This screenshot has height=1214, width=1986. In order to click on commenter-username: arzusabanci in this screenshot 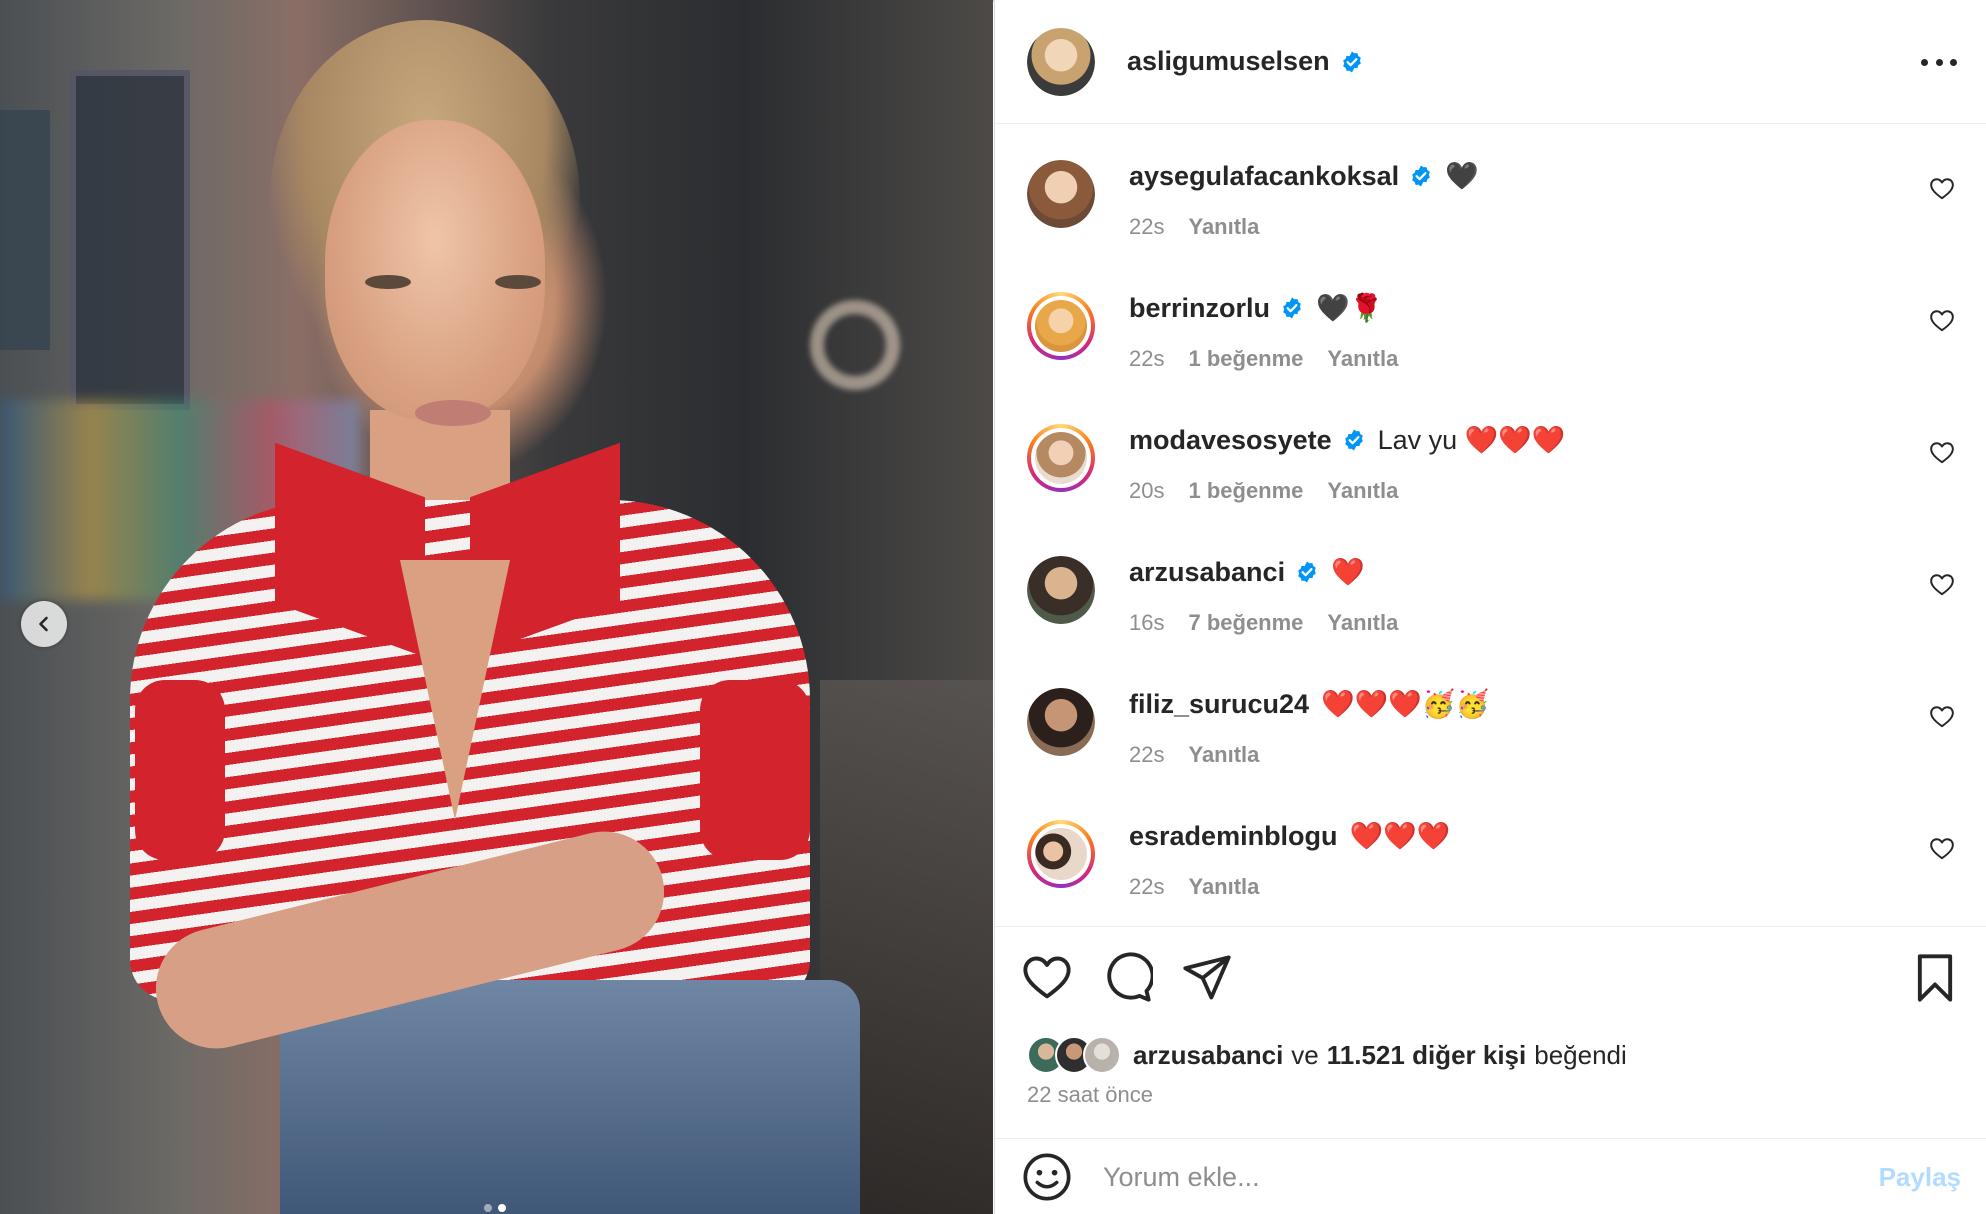, I will do `click(1207, 572)`.